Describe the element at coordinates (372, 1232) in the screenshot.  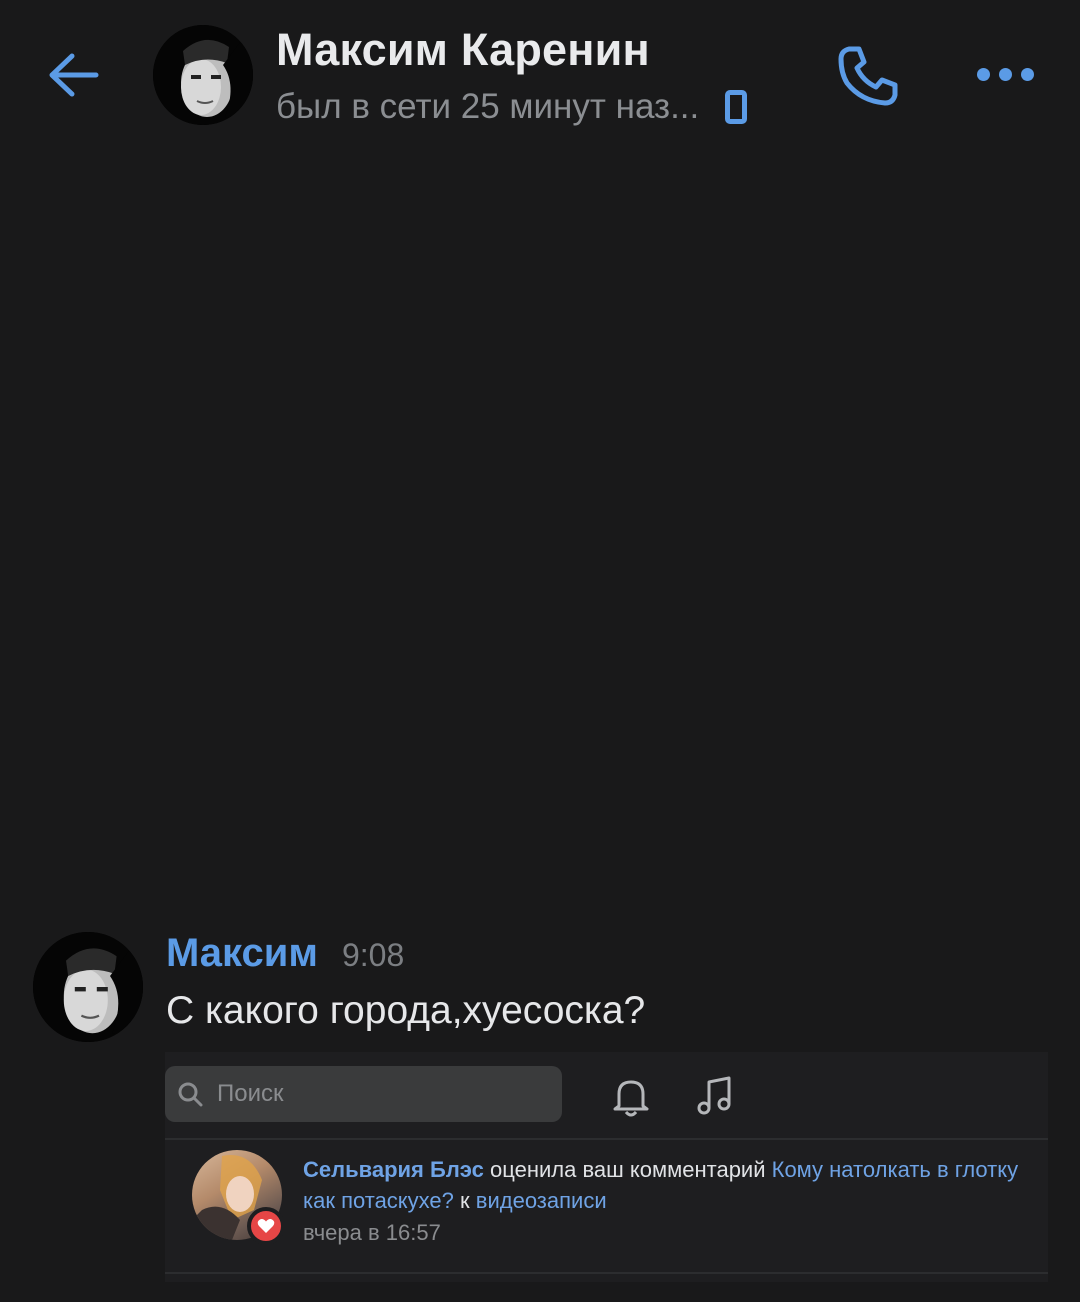
I see `notification-time: вчера в 16:57` at that location.